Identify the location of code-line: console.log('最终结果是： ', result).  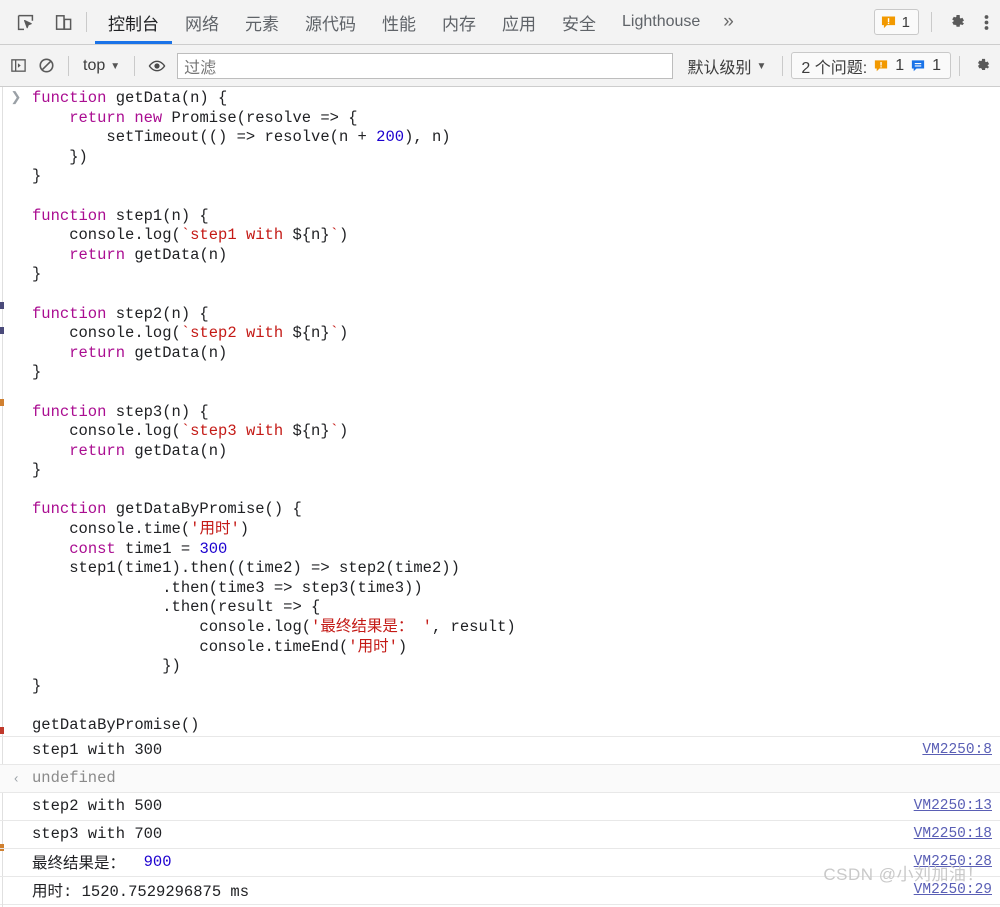
(516, 628).